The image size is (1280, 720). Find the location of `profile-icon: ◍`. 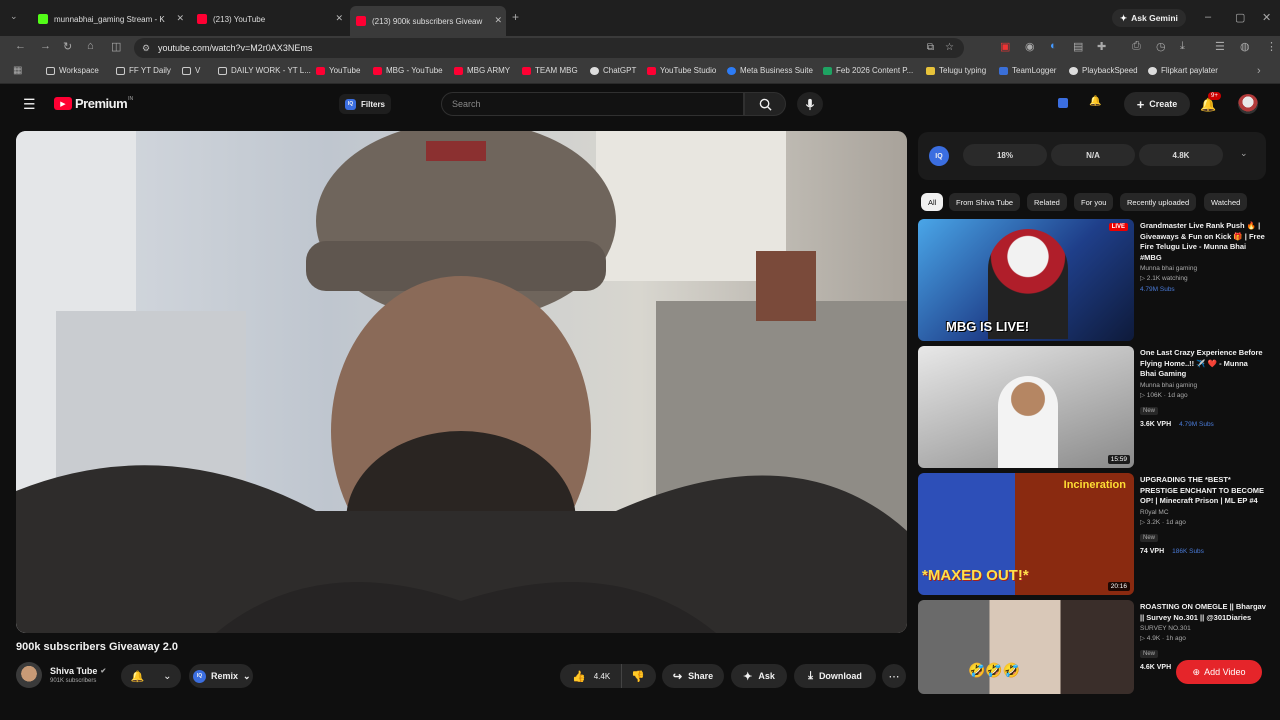

profile-icon: ◍ is located at coordinates (1245, 46).